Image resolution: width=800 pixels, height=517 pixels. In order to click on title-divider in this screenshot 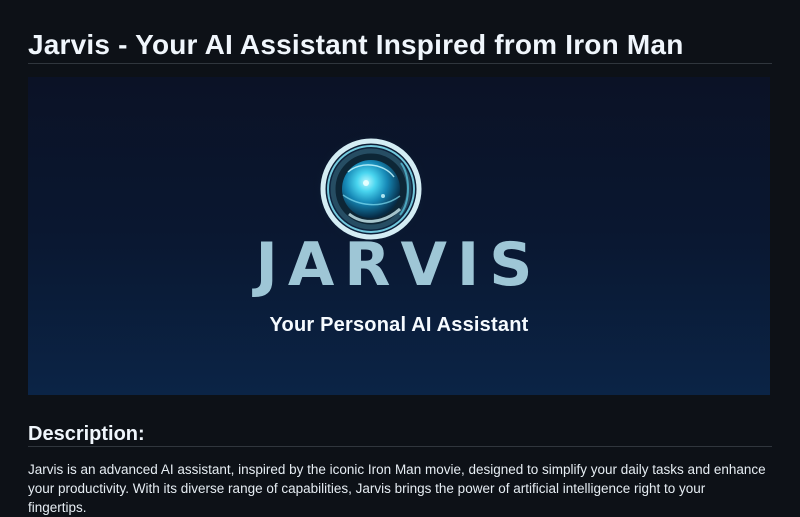, I will do `click(400, 63)`.